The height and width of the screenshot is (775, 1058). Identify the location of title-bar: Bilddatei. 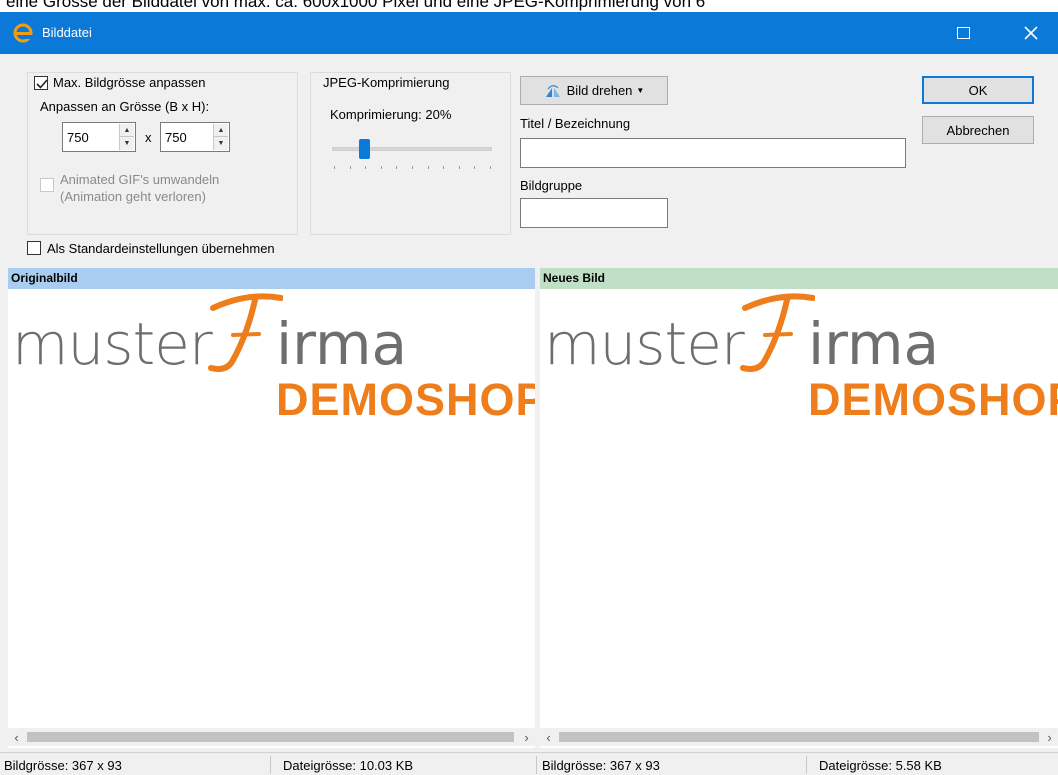
(529, 33).